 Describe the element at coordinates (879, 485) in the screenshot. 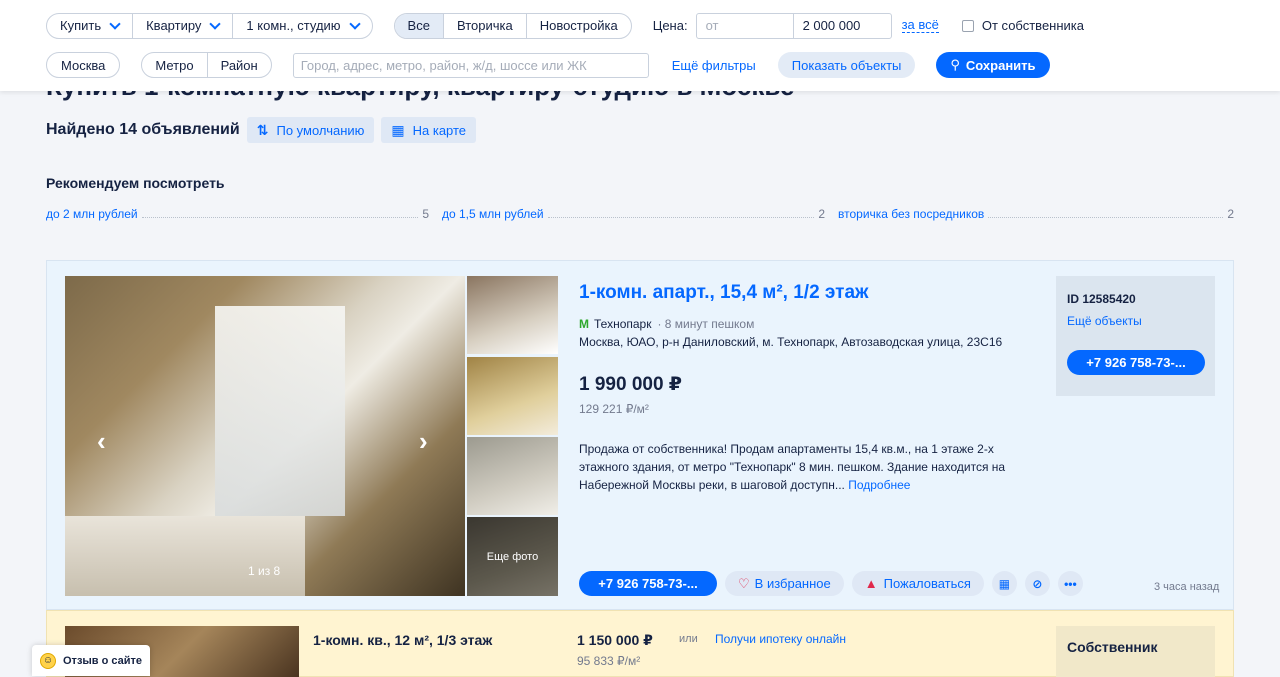

I see `read-more-link: Подробнее` at that location.